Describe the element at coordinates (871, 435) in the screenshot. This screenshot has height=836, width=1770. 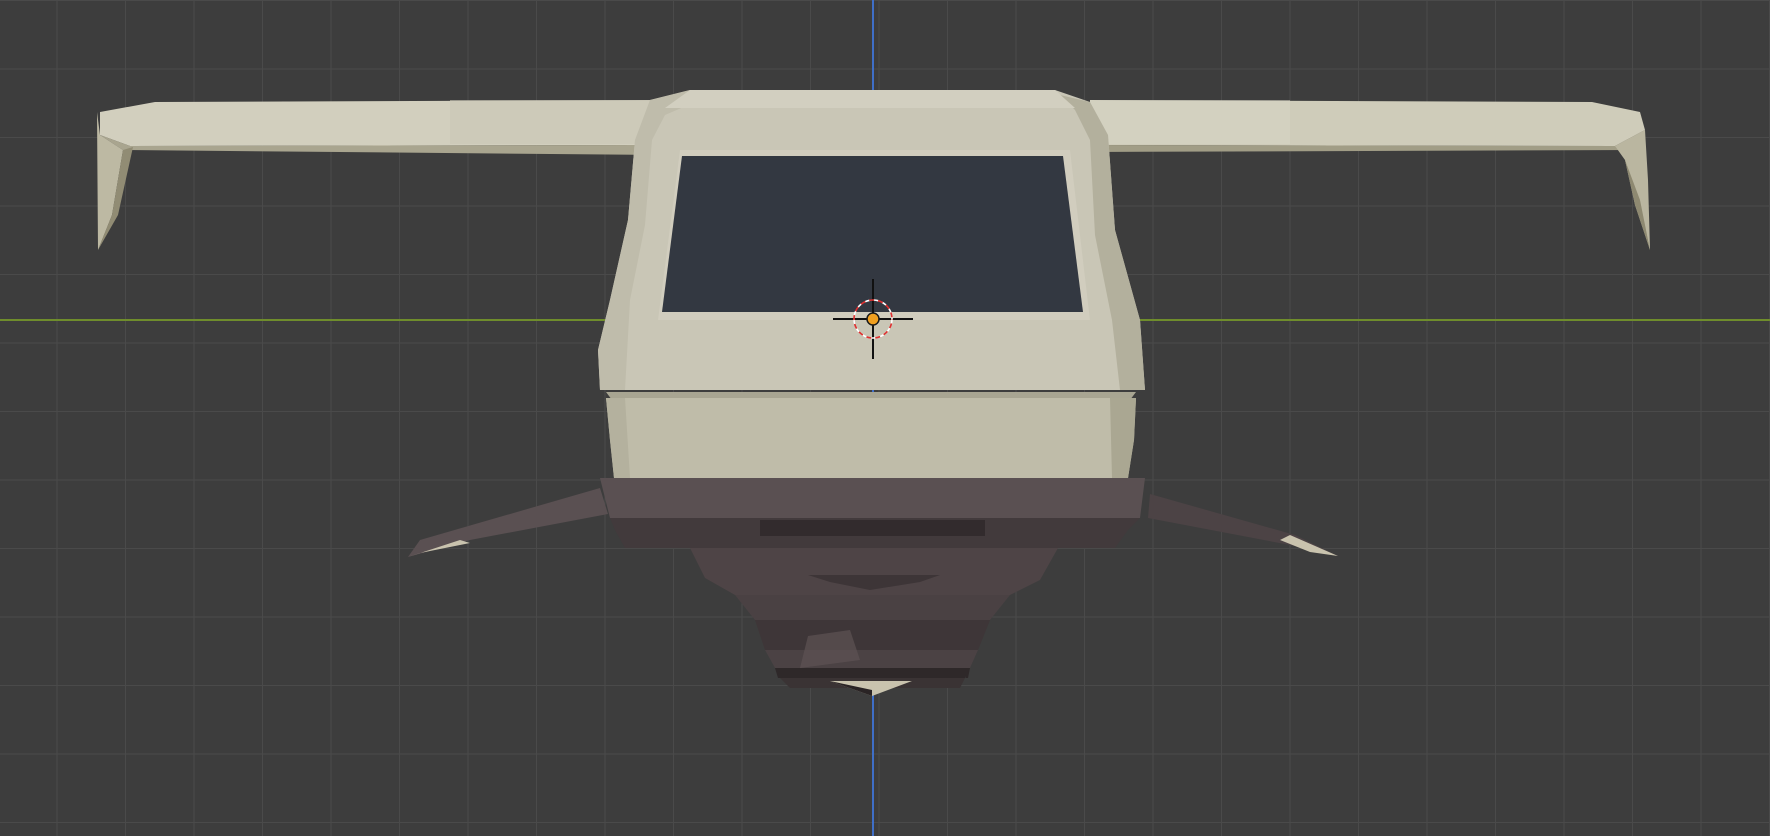
I see `hull-lower` at that location.